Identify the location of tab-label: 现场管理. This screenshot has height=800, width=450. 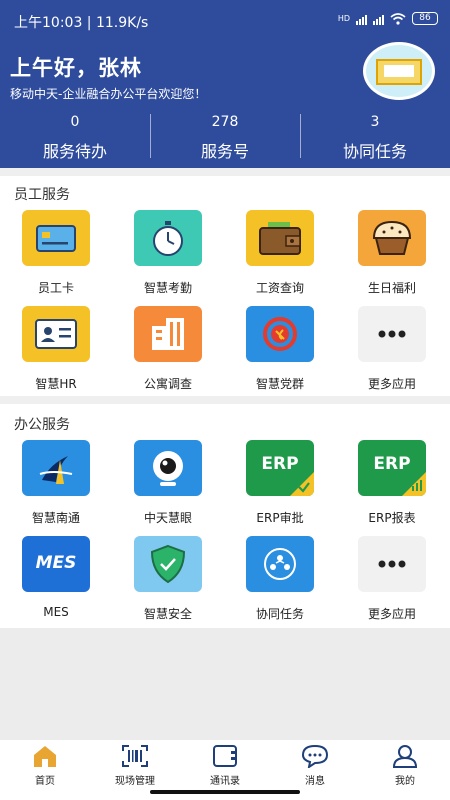
(135, 781).